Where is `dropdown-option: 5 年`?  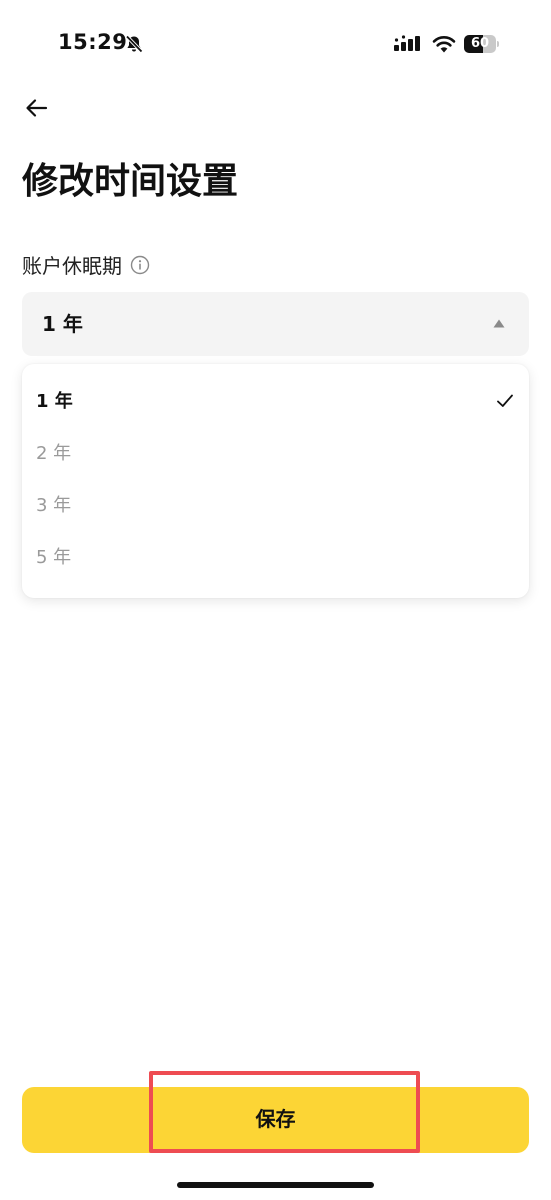
dropdown-option: 5 年 is located at coordinates (275, 558).